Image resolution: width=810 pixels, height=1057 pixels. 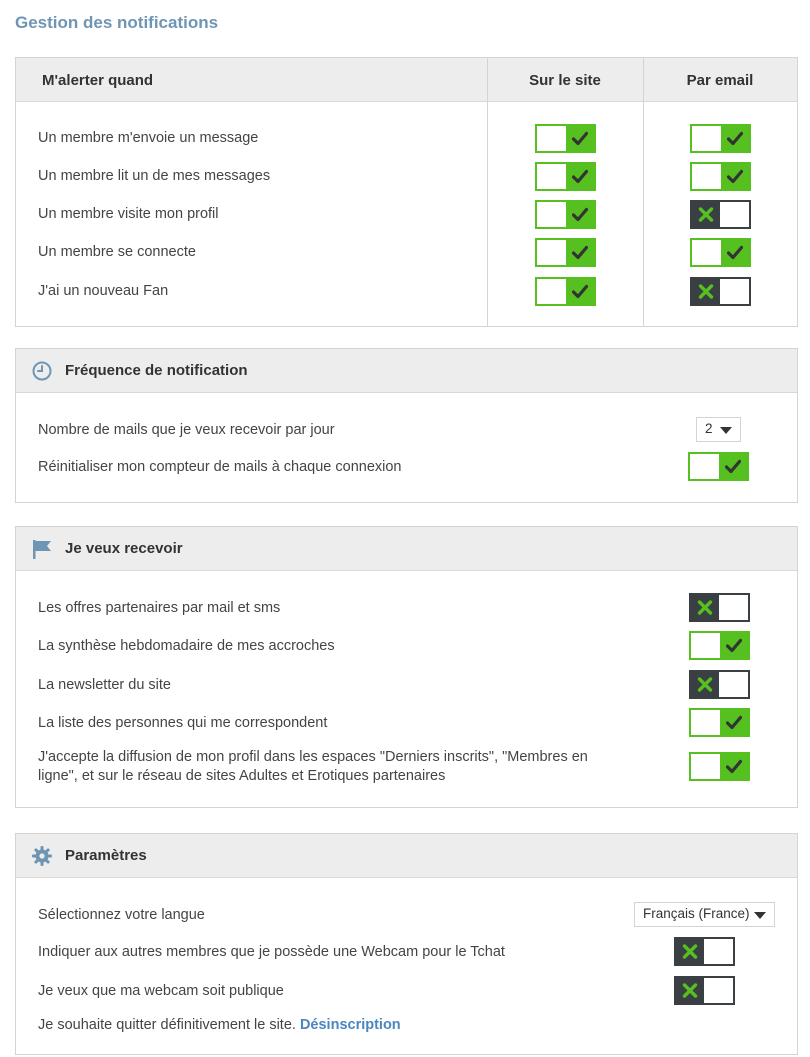 I want to click on toggle-fan-email, so click(x=720, y=291).